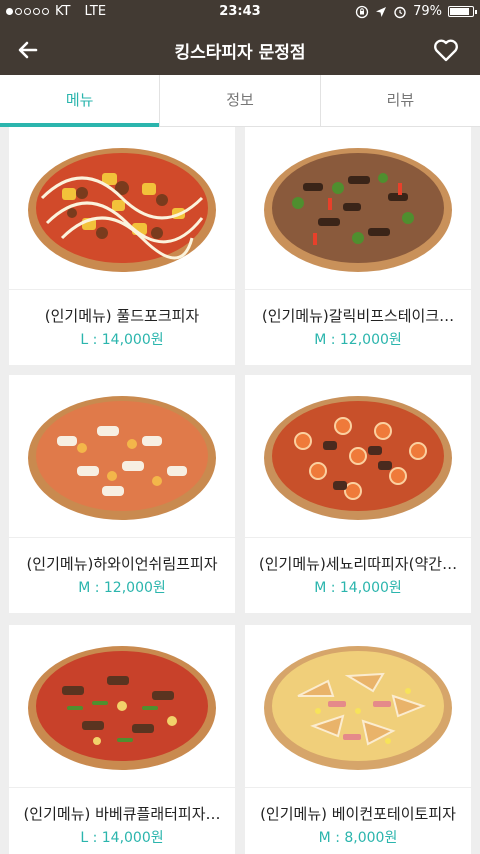 The width and height of the screenshot is (480, 854). I want to click on store-title: 킹스타피자 문정점, so click(240, 53).